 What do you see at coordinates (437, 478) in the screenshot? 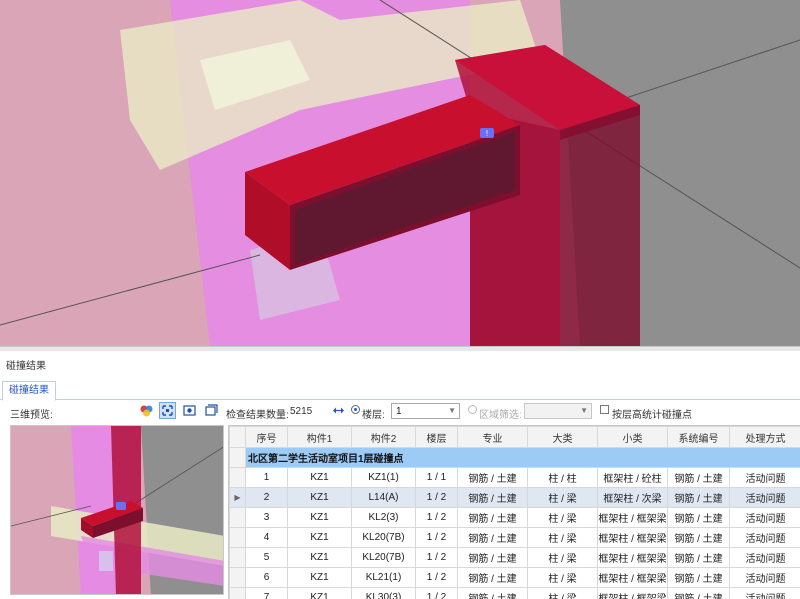
I see `table-cell: 1 / 1` at bounding box center [437, 478].